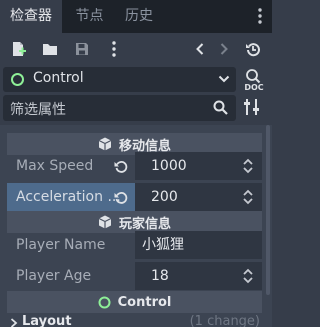 The height and width of the screenshot is (327, 320). Describe the element at coordinates (224, 79) in the screenshot. I see `chevron-down-icon` at that location.